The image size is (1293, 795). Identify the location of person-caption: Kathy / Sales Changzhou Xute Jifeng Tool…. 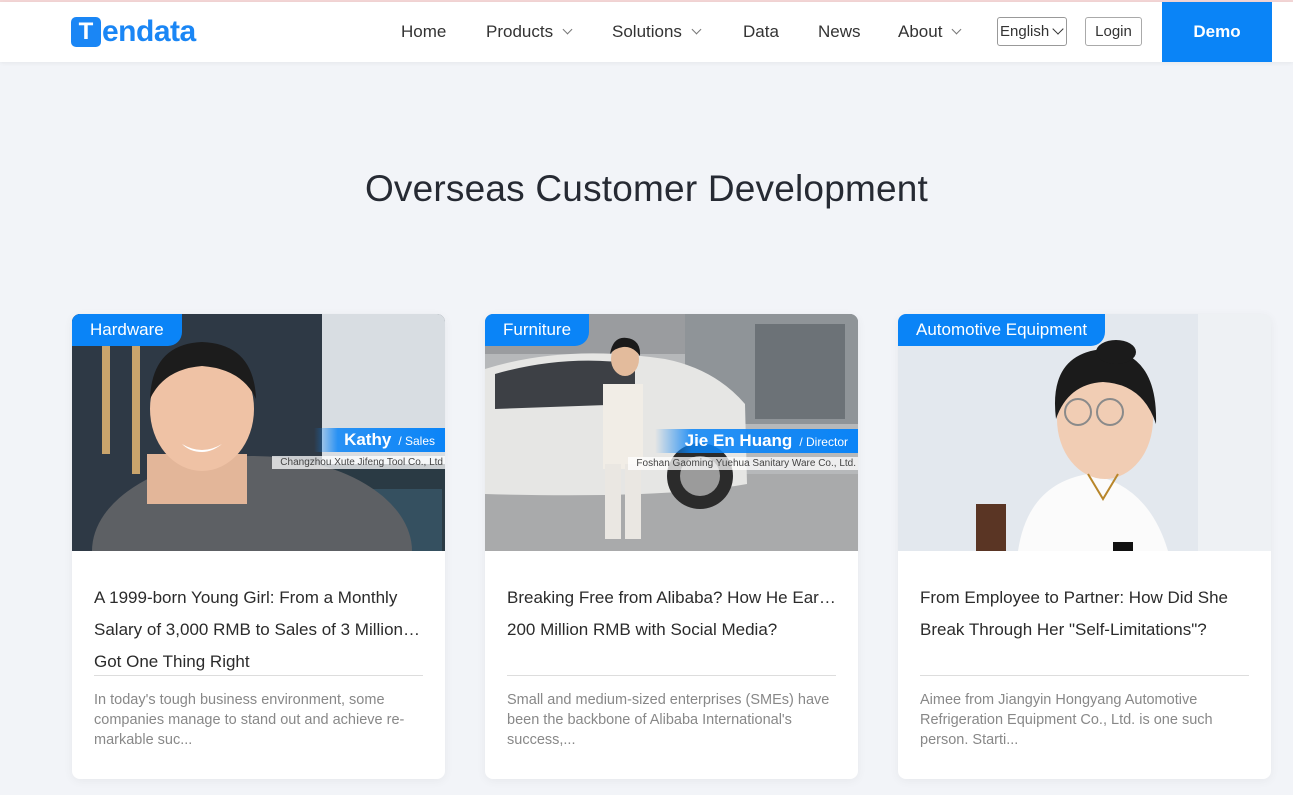
(358, 449).